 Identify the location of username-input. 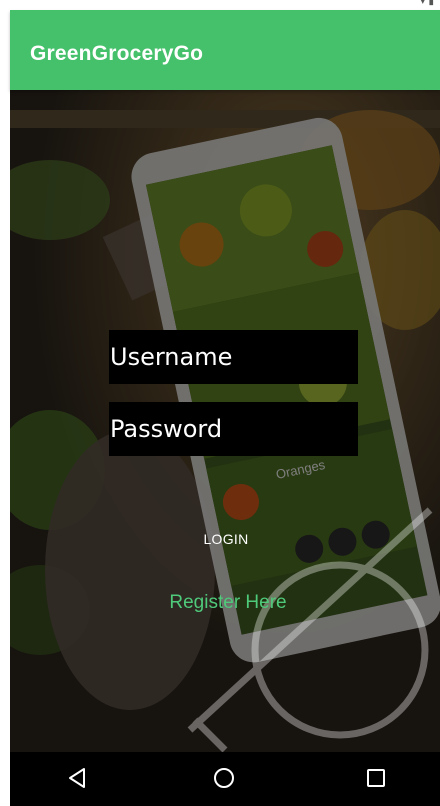
(233, 357).